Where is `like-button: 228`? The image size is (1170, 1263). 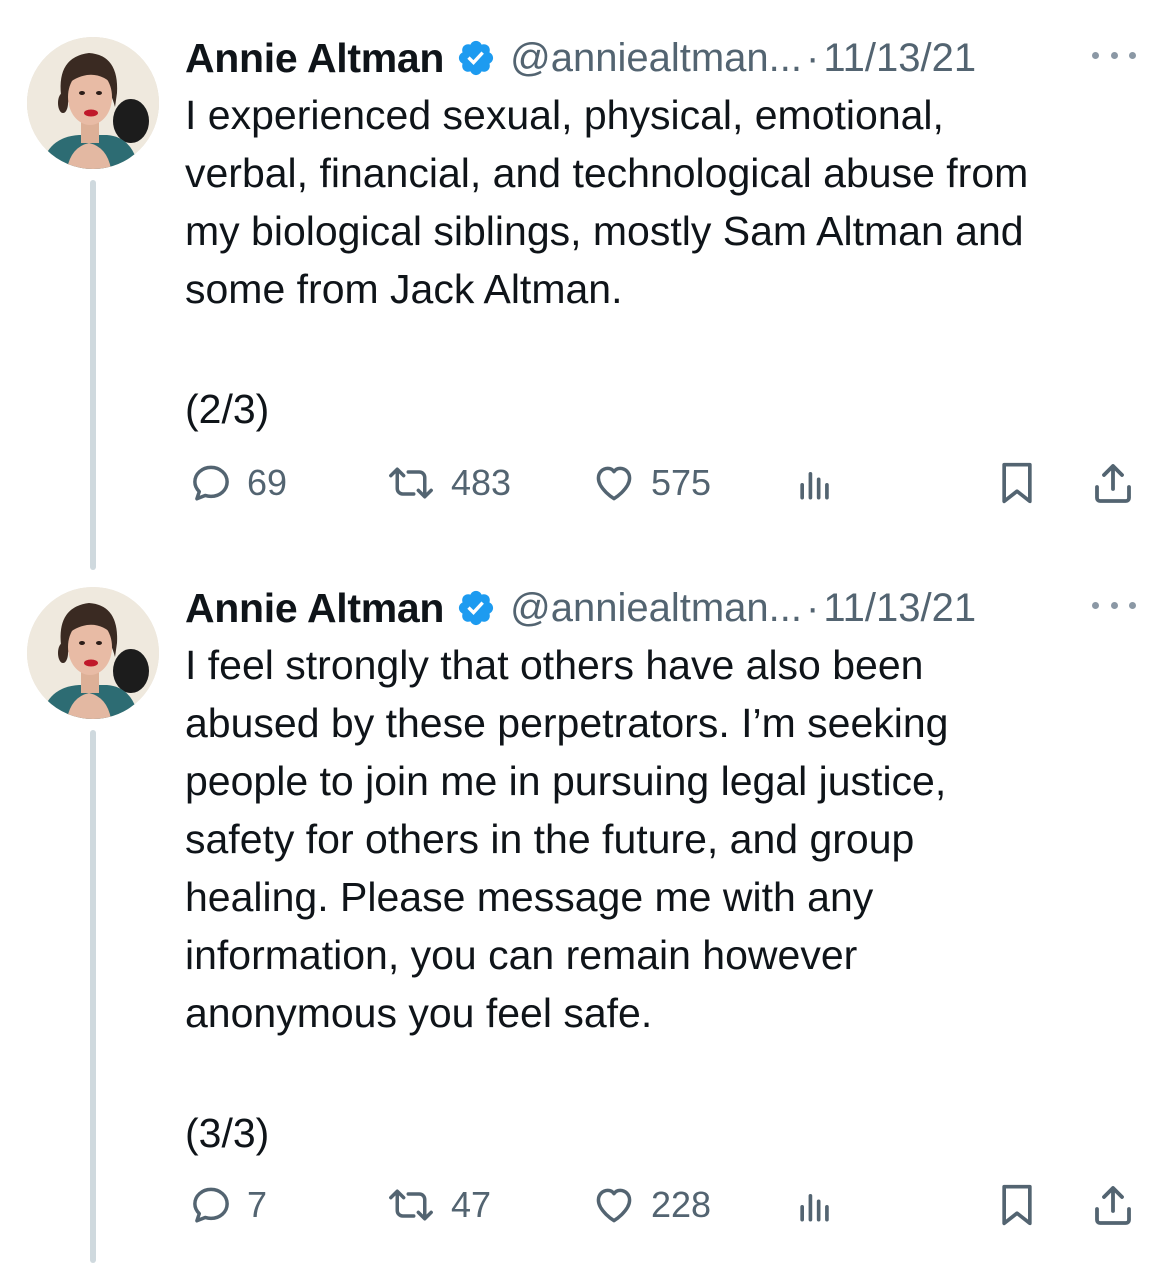 like-button: 228 is located at coordinates (651, 1205).